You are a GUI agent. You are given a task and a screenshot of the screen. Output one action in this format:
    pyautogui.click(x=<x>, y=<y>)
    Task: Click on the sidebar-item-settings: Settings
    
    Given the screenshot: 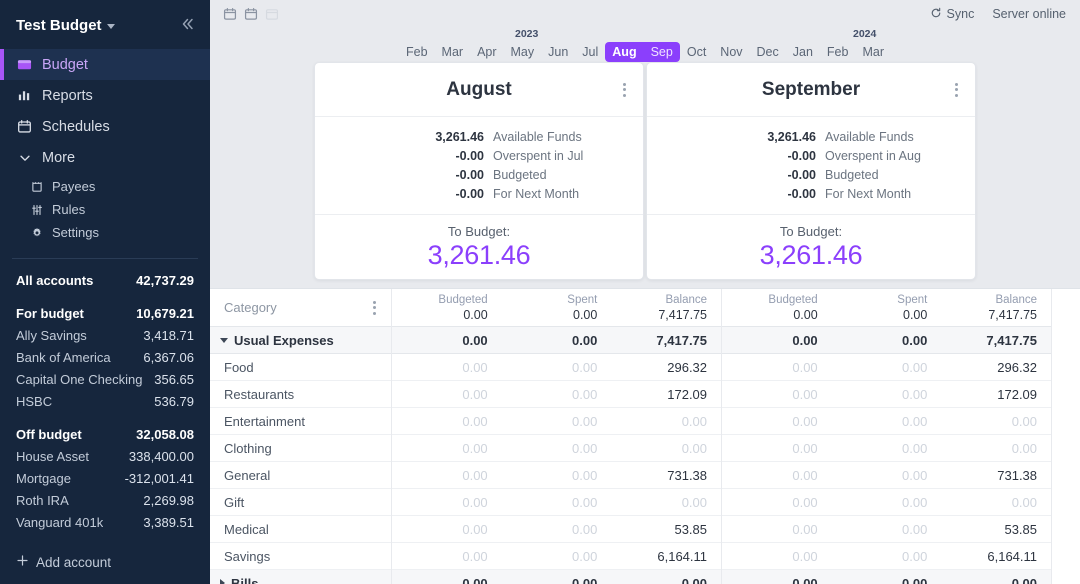 What is the action you would take?
    pyautogui.click(x=105, y=232)
    